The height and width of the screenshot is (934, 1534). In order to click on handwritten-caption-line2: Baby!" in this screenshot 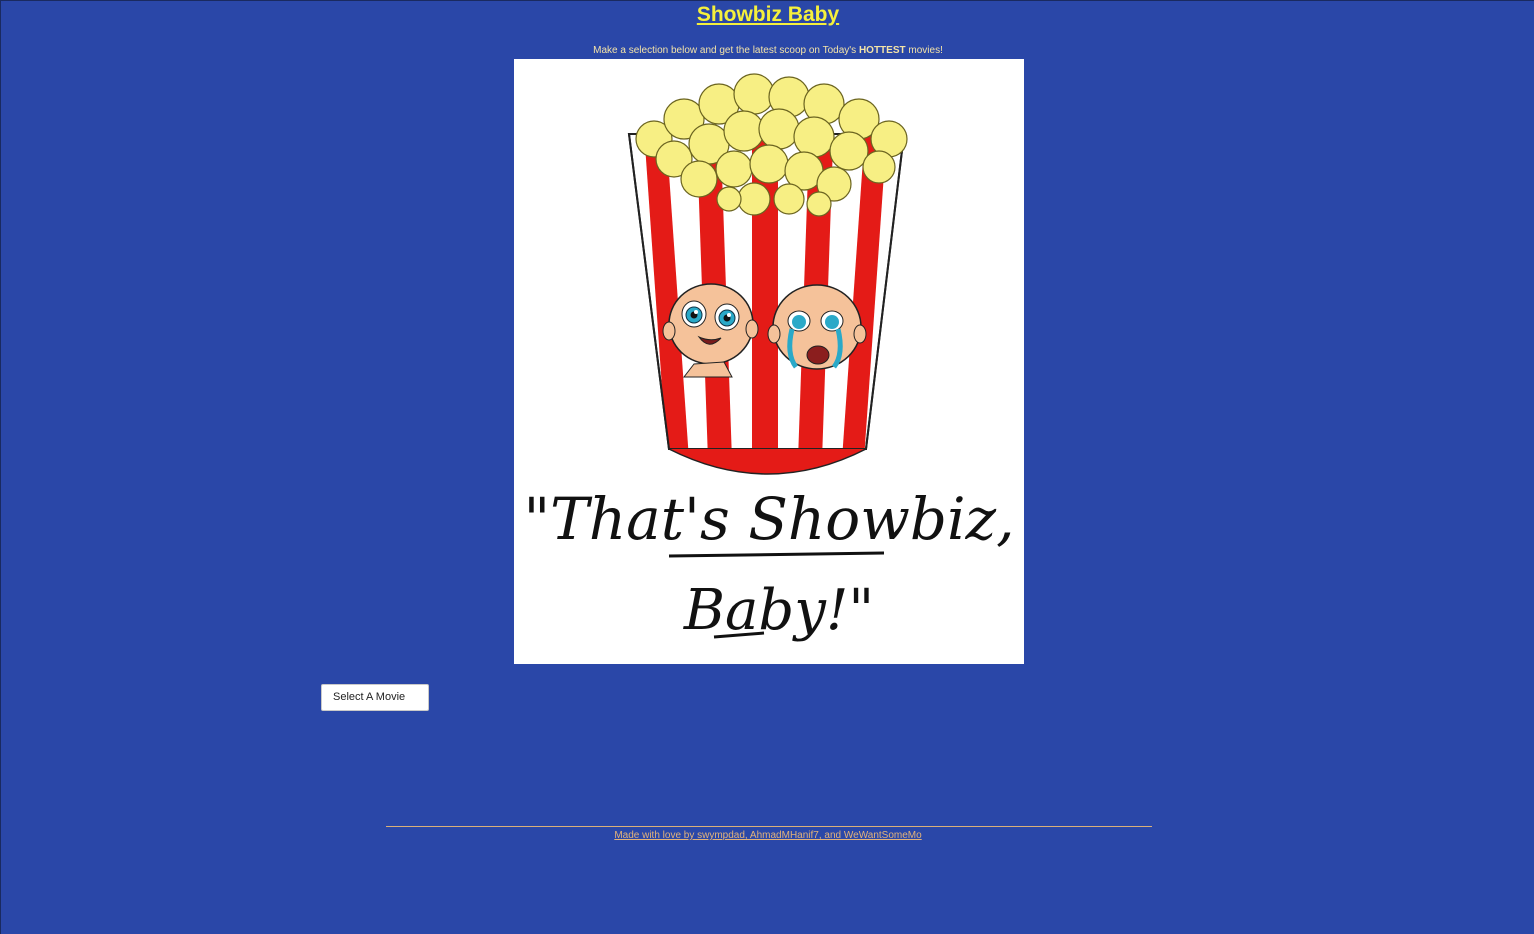, I will do `click(778, 610)`.